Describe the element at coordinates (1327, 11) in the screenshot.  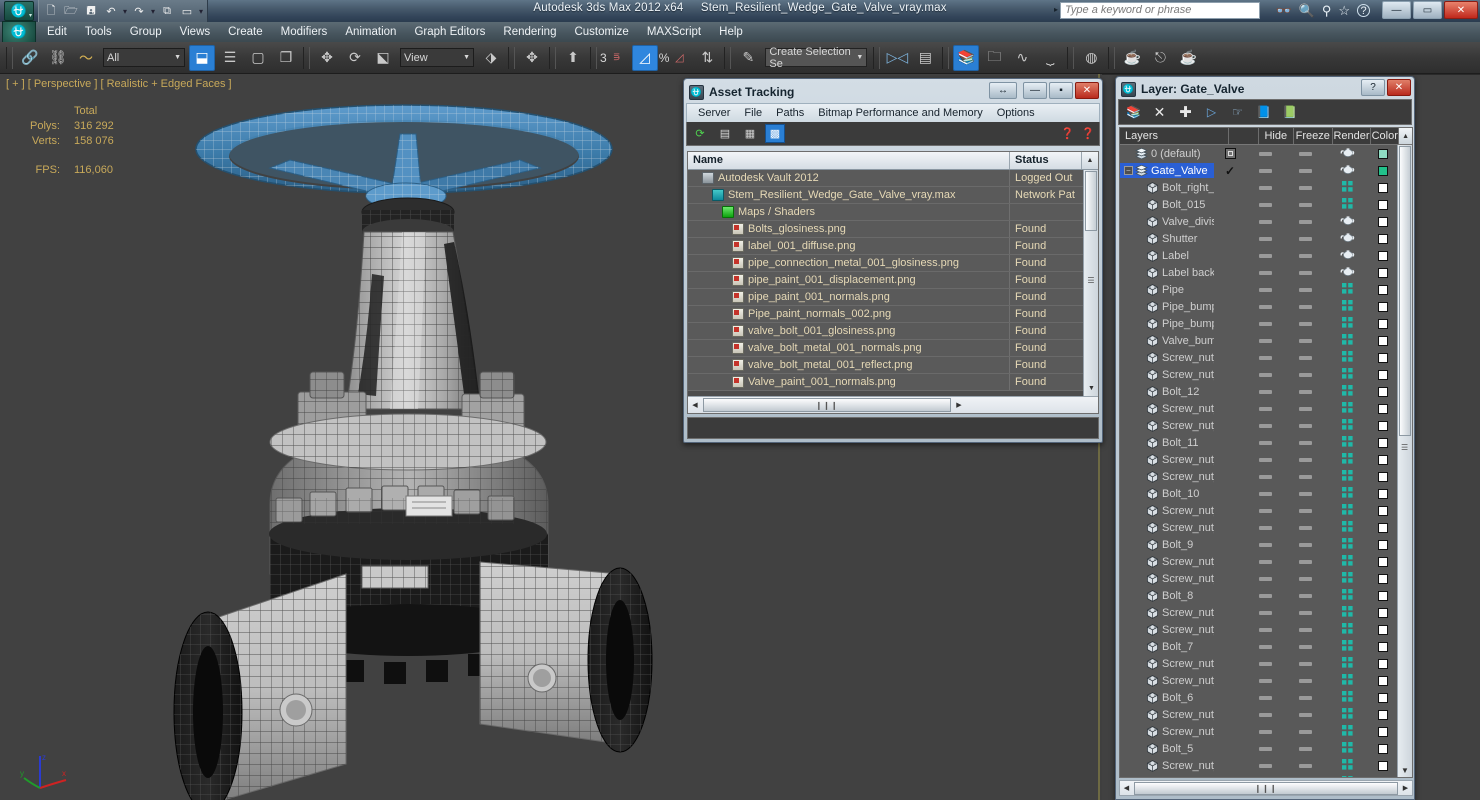
I see `subscription-icon: ⚲` at that location.